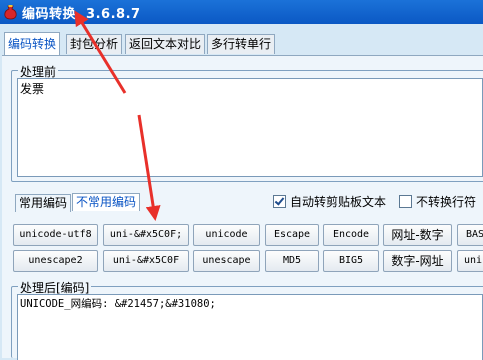 This screenshot has height=360, width=483. Describe the element at coordinates (43, 203) in the screenshot. I see `subtab-common-encodings: 常用编码` at that location.